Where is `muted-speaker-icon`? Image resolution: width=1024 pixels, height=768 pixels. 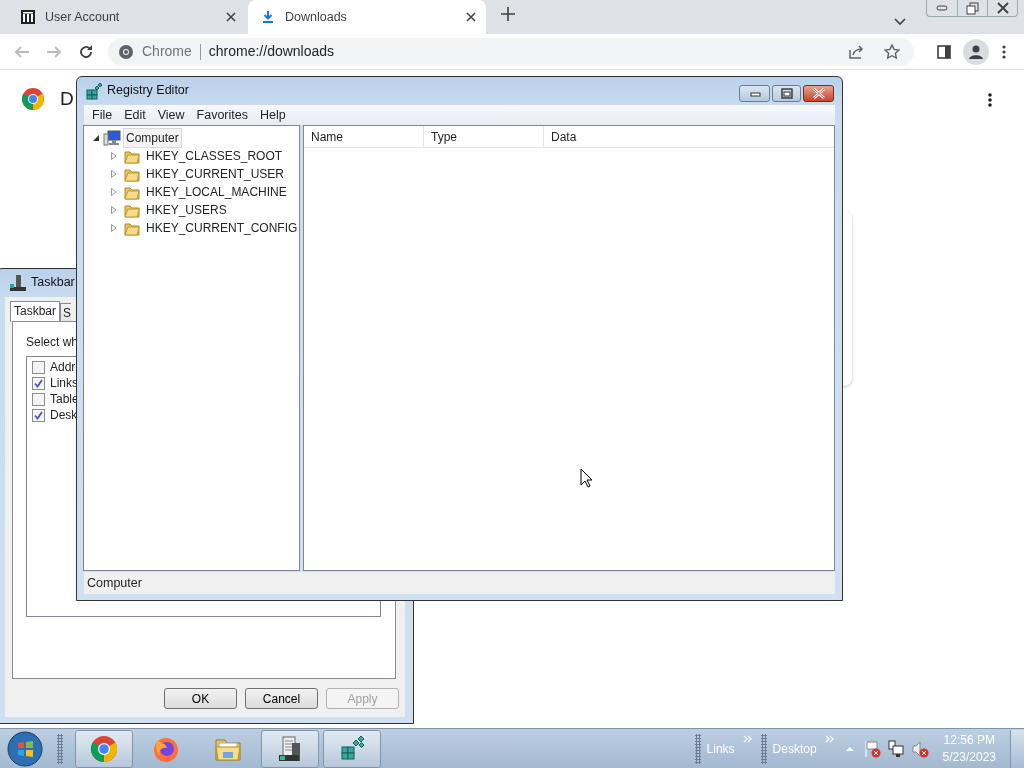
muted-speaker-icon is located at coordinates (919, 748).